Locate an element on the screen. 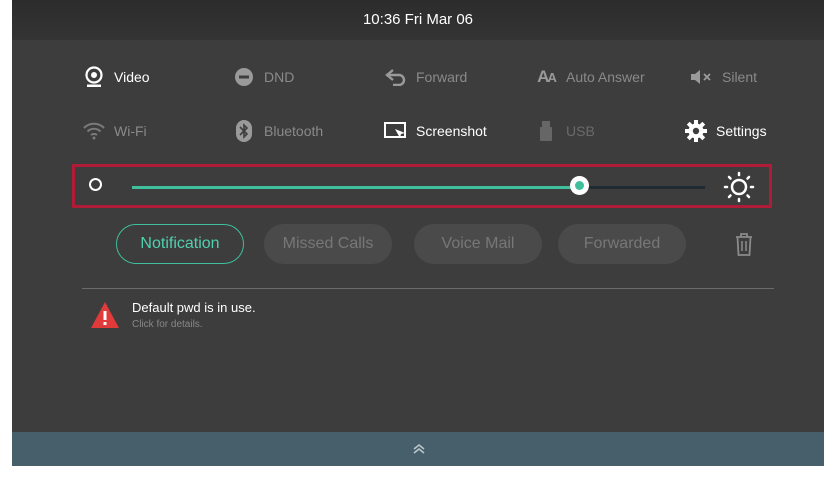 This screenshot has height=493, width=836. bluetooth-toggle: Bluetooth is located at coordinates (277, 131).